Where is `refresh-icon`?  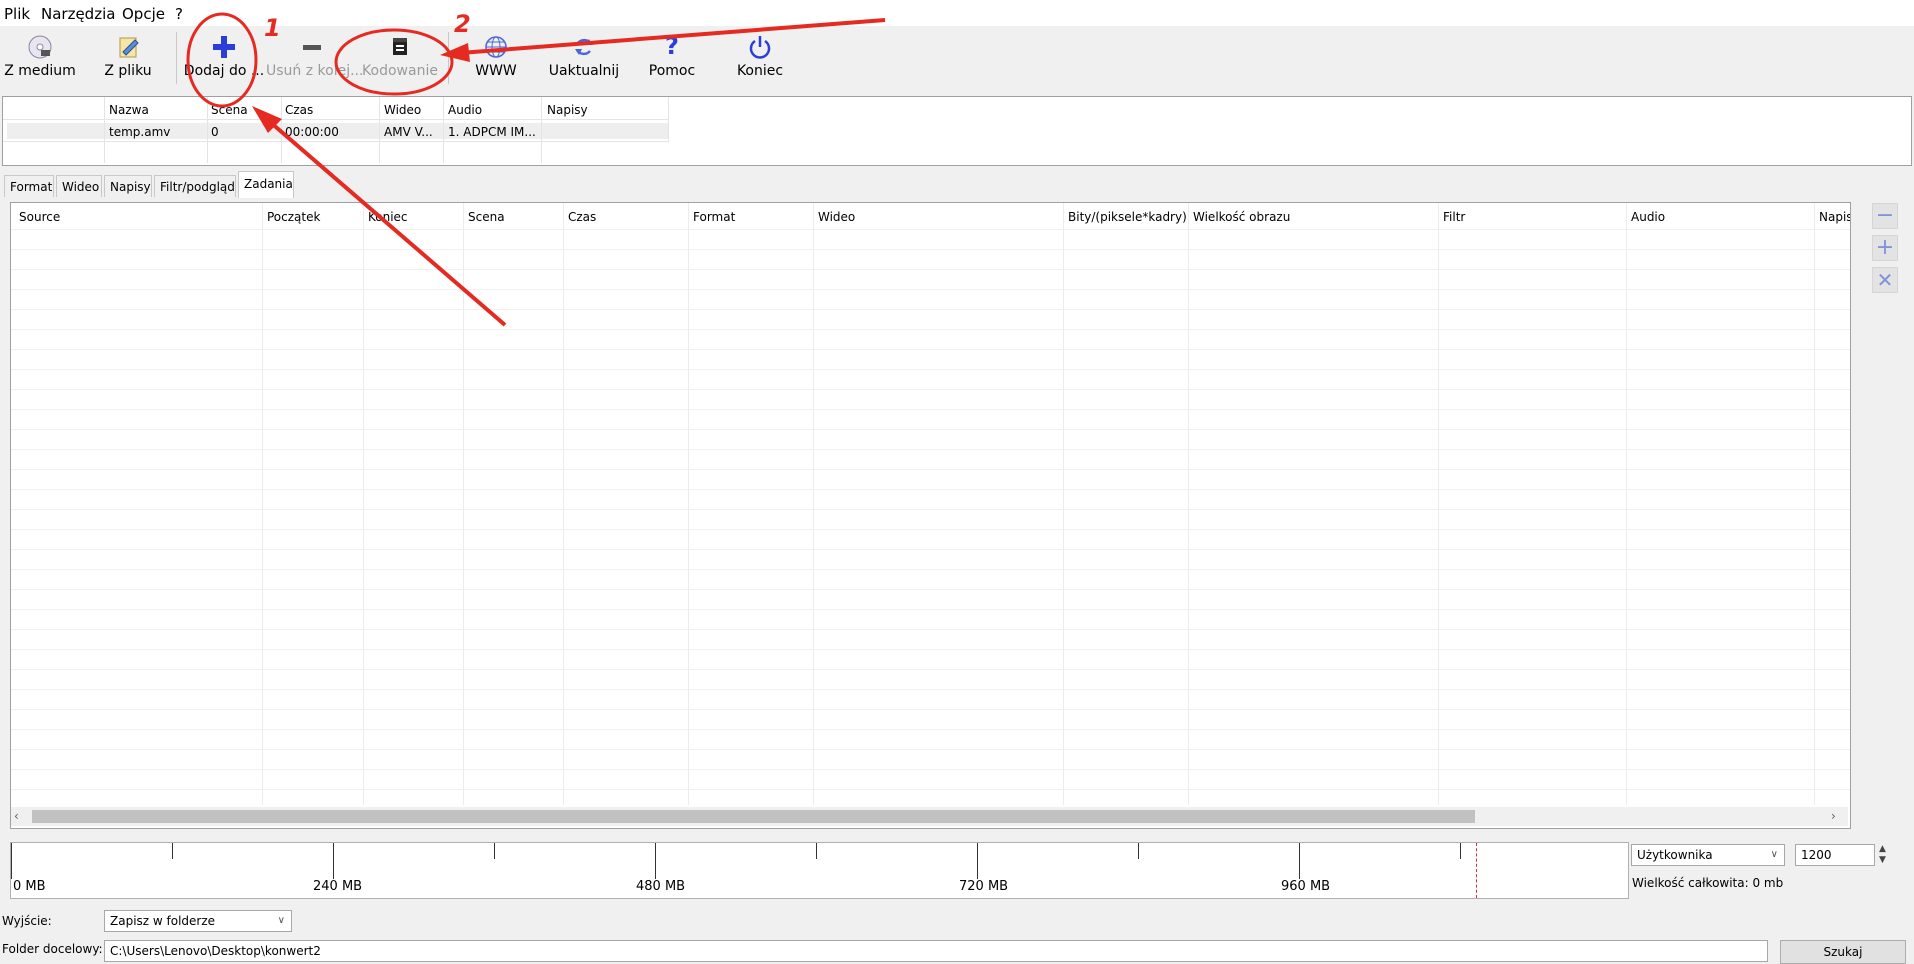
refresh-icon is located at coordinates (584, 48).